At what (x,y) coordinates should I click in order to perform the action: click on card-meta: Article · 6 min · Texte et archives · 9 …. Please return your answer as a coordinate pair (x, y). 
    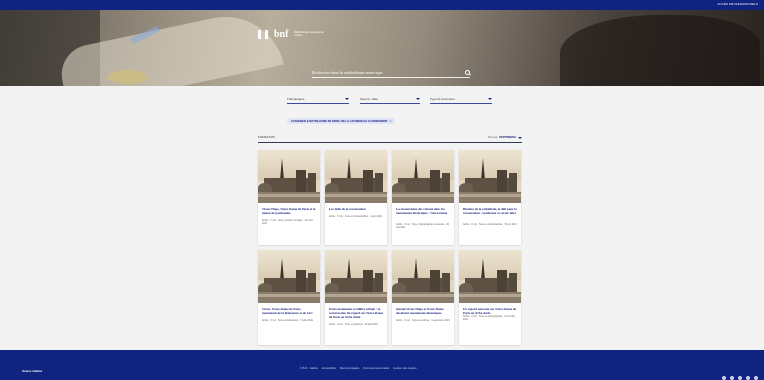
    Looking at the image, I should click on (423, 321).